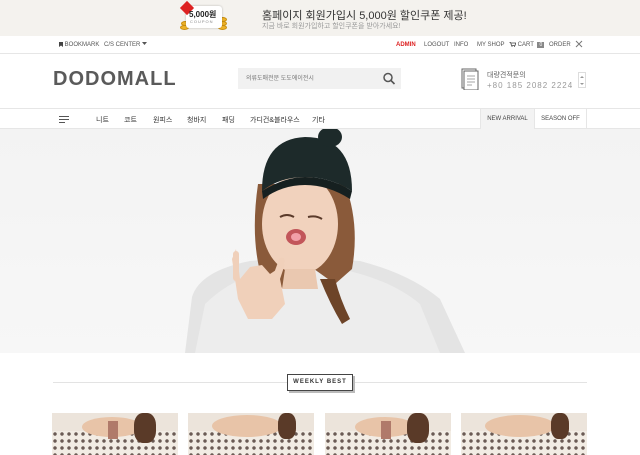 Image resolution: width=640 pixels, height=455 pixels. Describe the element at coordinates (331, 26) in the screenshot. I see `promo-subtitle: 지금 바로 회원가입하고 할인쿠폰을 받아가세요!` at that location.